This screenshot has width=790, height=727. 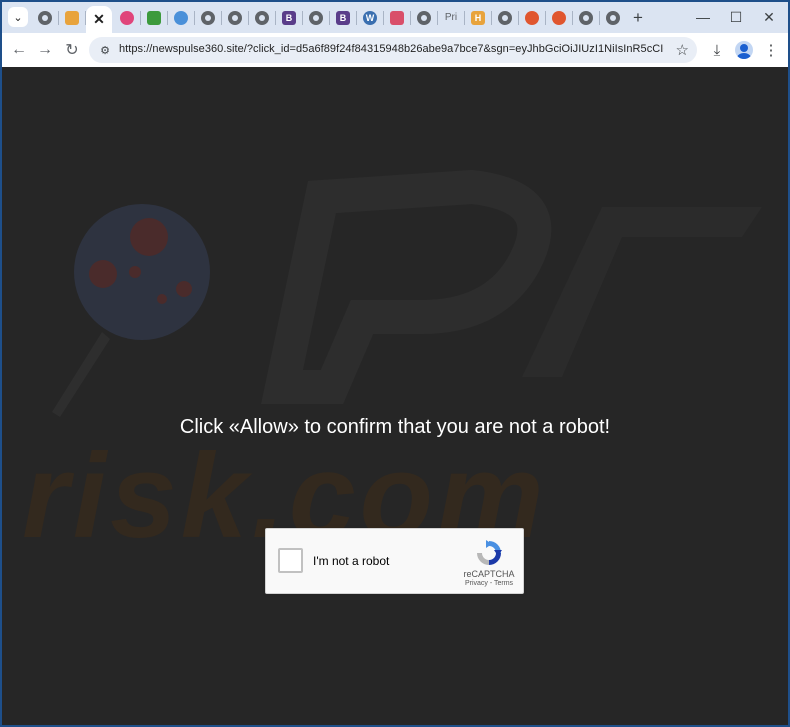 What do you see at coordinates (476, 583) in the screenshot?
I see `privacy-link: Privacy` at bounding box center [476, 583].